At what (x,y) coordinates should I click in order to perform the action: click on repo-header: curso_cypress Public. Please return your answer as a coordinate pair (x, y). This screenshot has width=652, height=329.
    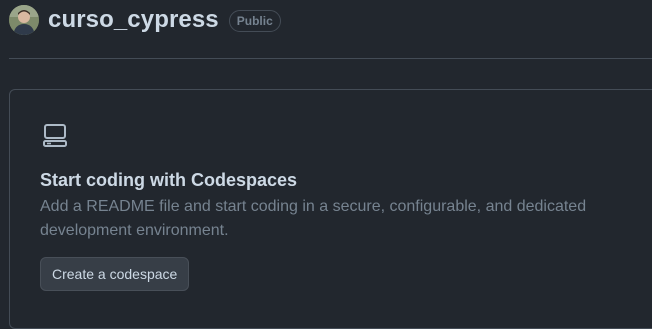
    Looking at the image, I should click on (145, 20).